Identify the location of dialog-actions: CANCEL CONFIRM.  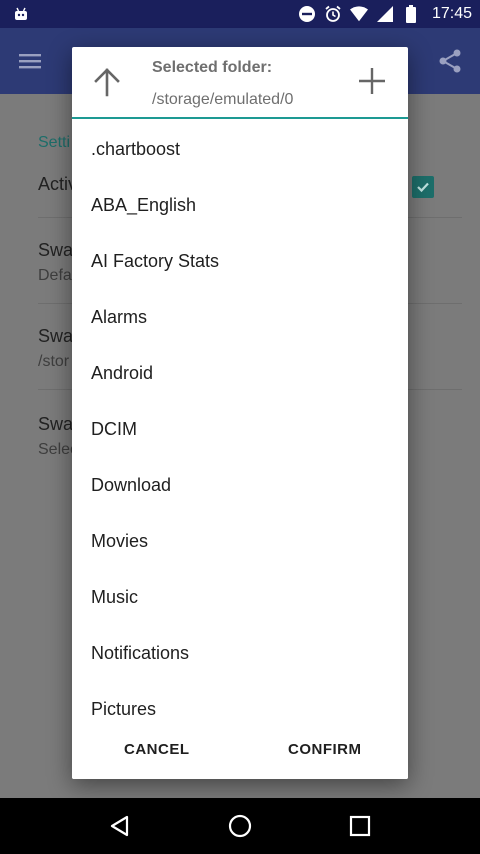
(240, 756).